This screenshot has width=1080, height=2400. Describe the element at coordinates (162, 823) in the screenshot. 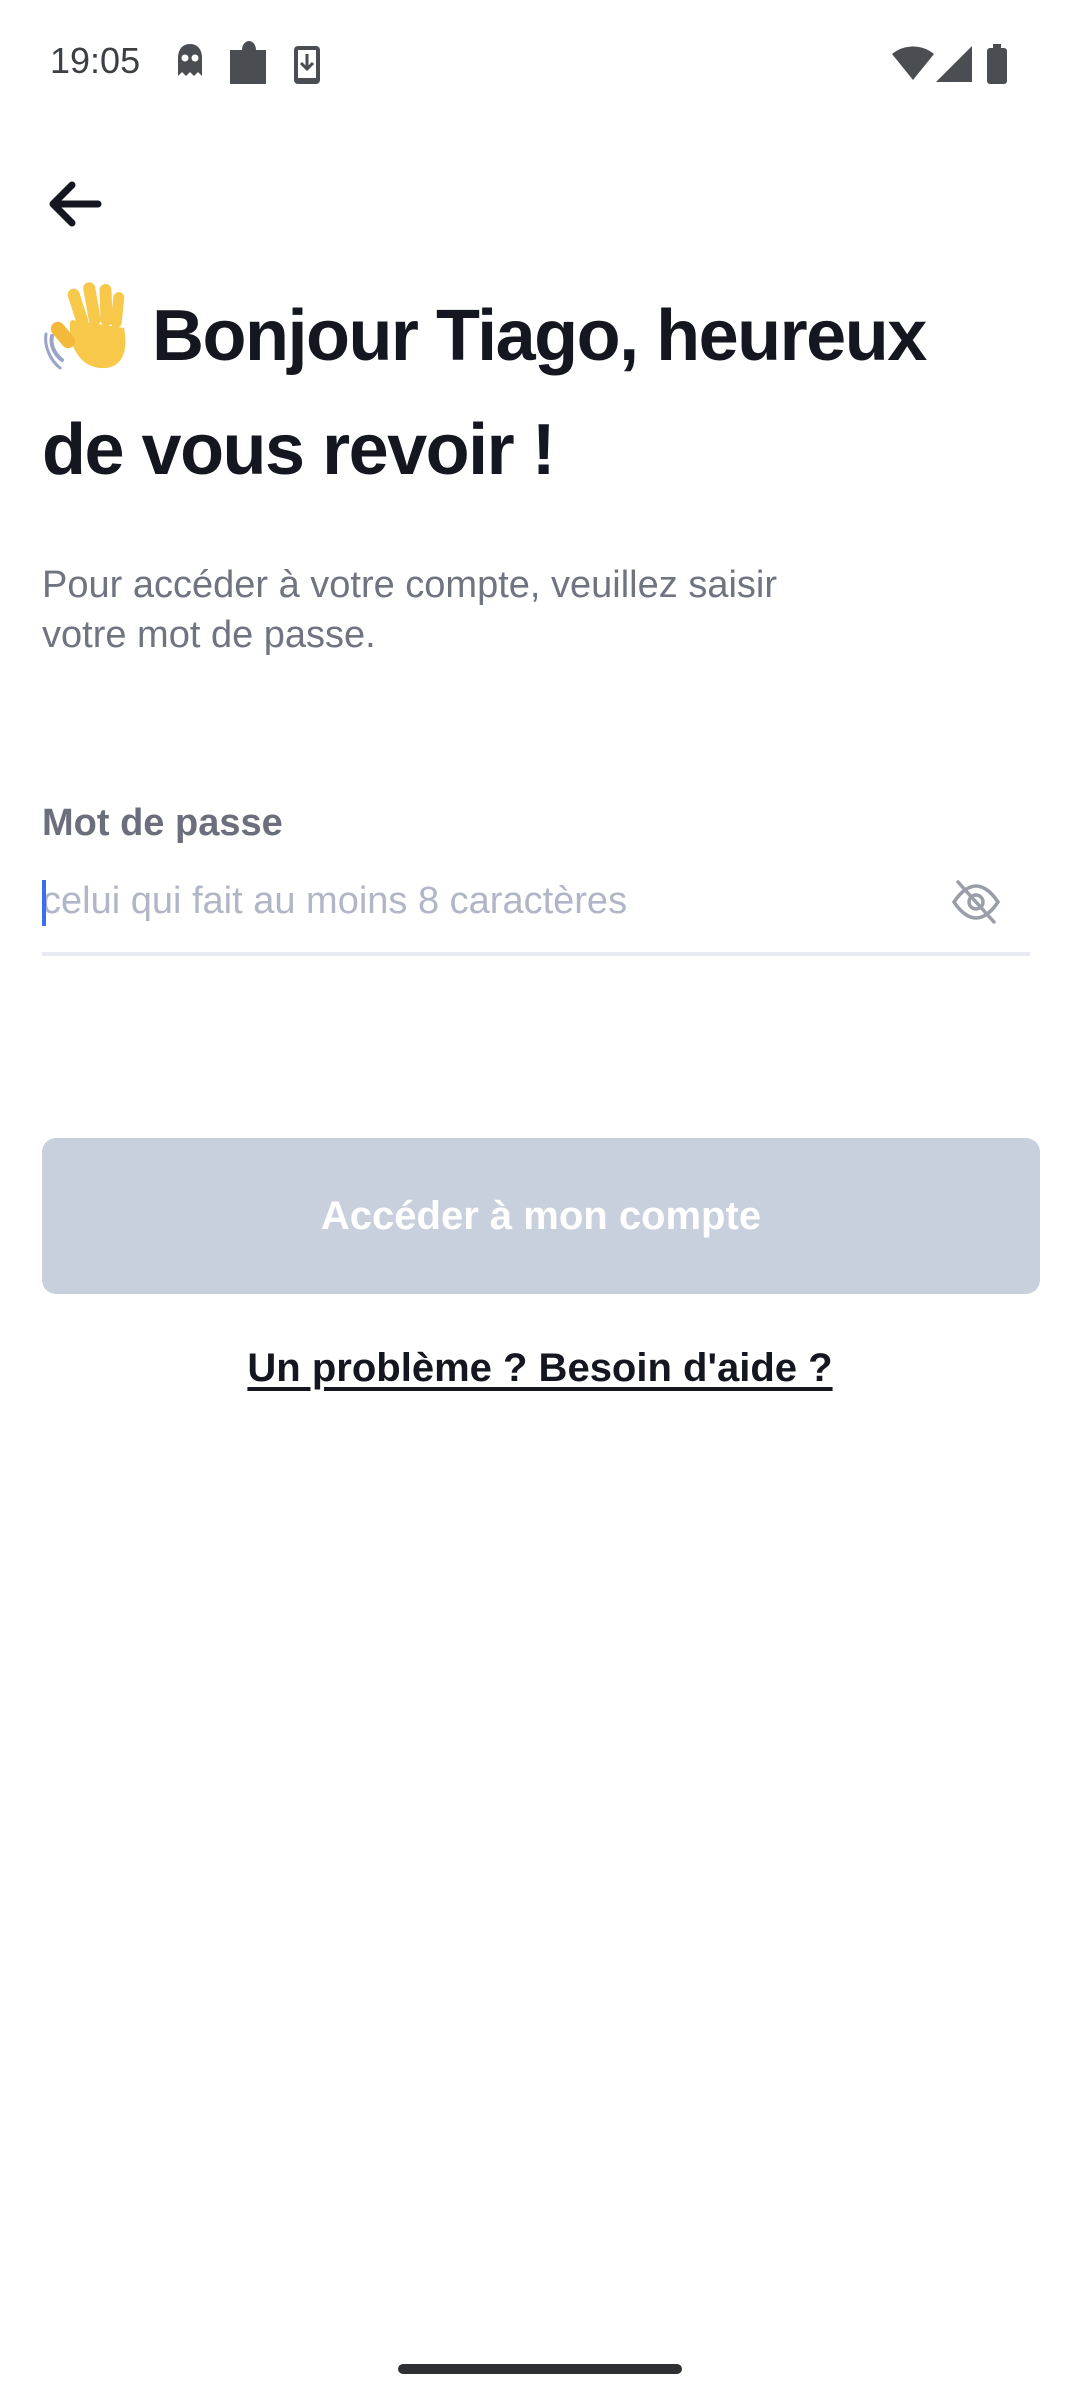

I see `password-label: Mot de passe` at that location.